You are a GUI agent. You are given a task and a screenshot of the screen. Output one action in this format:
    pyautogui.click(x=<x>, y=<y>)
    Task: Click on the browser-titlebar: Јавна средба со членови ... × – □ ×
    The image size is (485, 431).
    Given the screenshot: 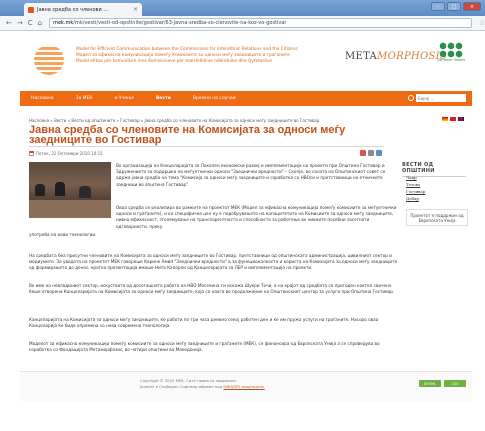 What is the action you would take?
    pyautogui.click(x=242, y=8)
    